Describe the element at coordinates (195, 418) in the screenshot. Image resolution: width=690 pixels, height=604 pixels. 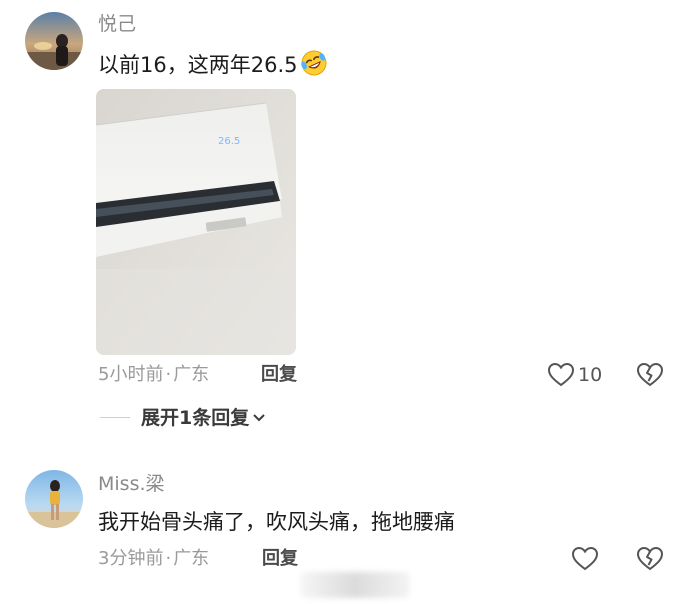
I see `expand-replies-label: 展开1条回复` at that location.